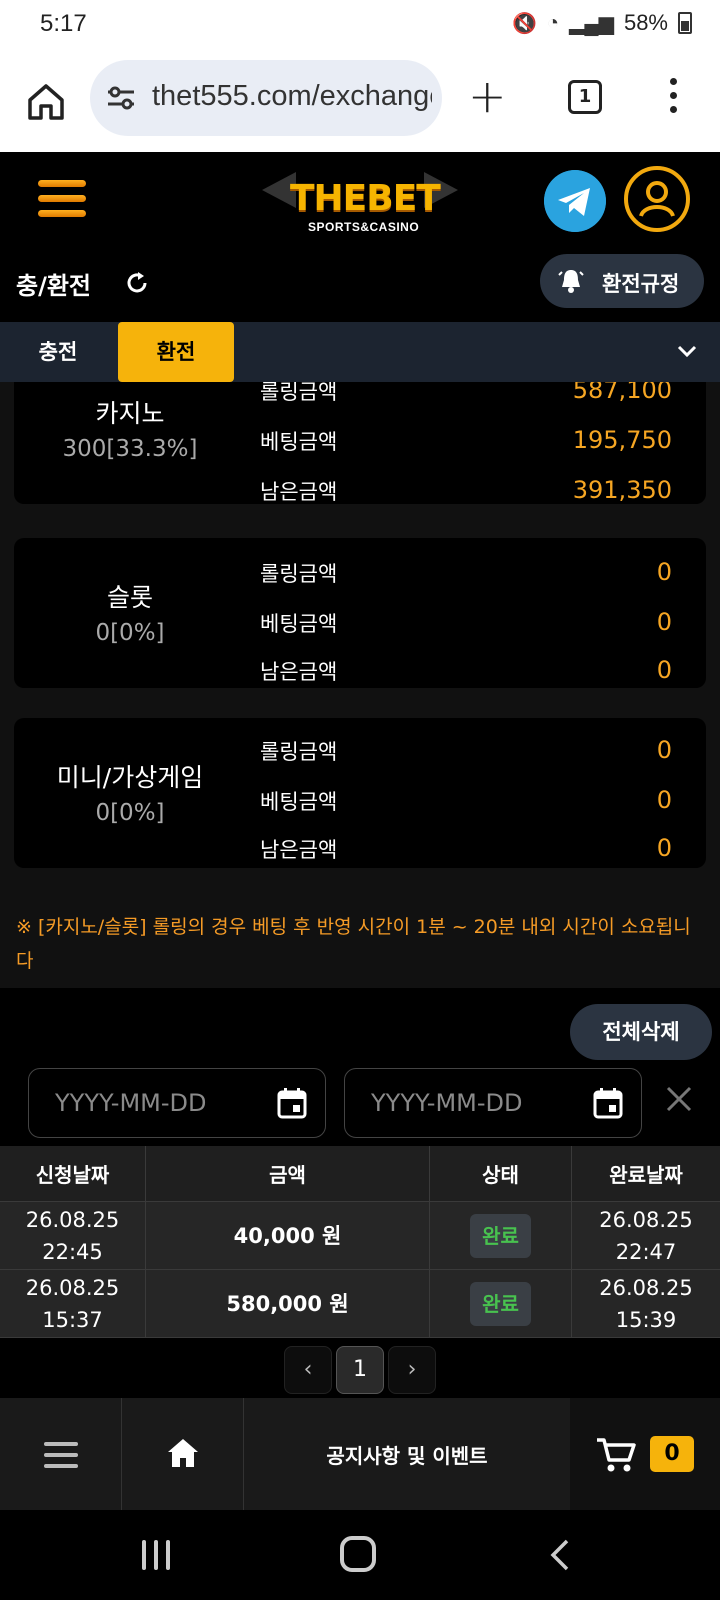 The width and height of the screenshot is (720, 1600). Describe the element at coordinates (622, 393) in the screenshot. I see `row-value: 587,100` at that location.